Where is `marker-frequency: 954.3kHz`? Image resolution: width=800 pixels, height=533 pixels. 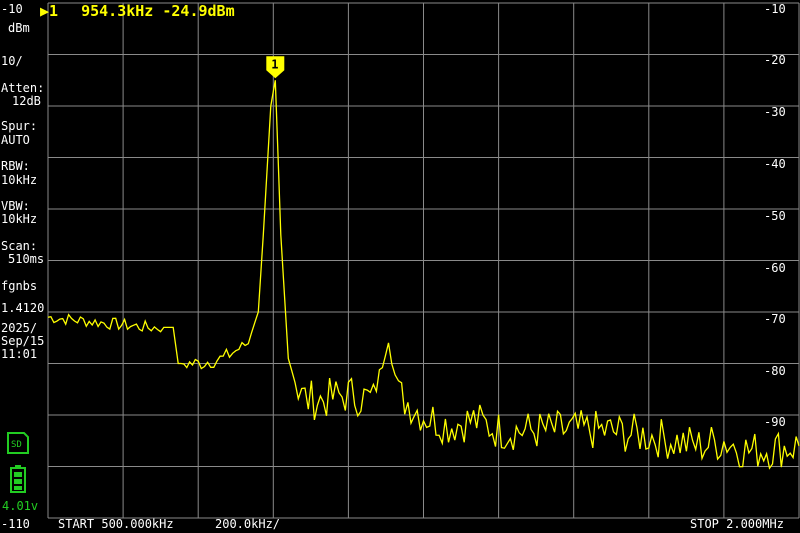 marker-frequency: 954.3kHz is located at coordinates (117, 11).